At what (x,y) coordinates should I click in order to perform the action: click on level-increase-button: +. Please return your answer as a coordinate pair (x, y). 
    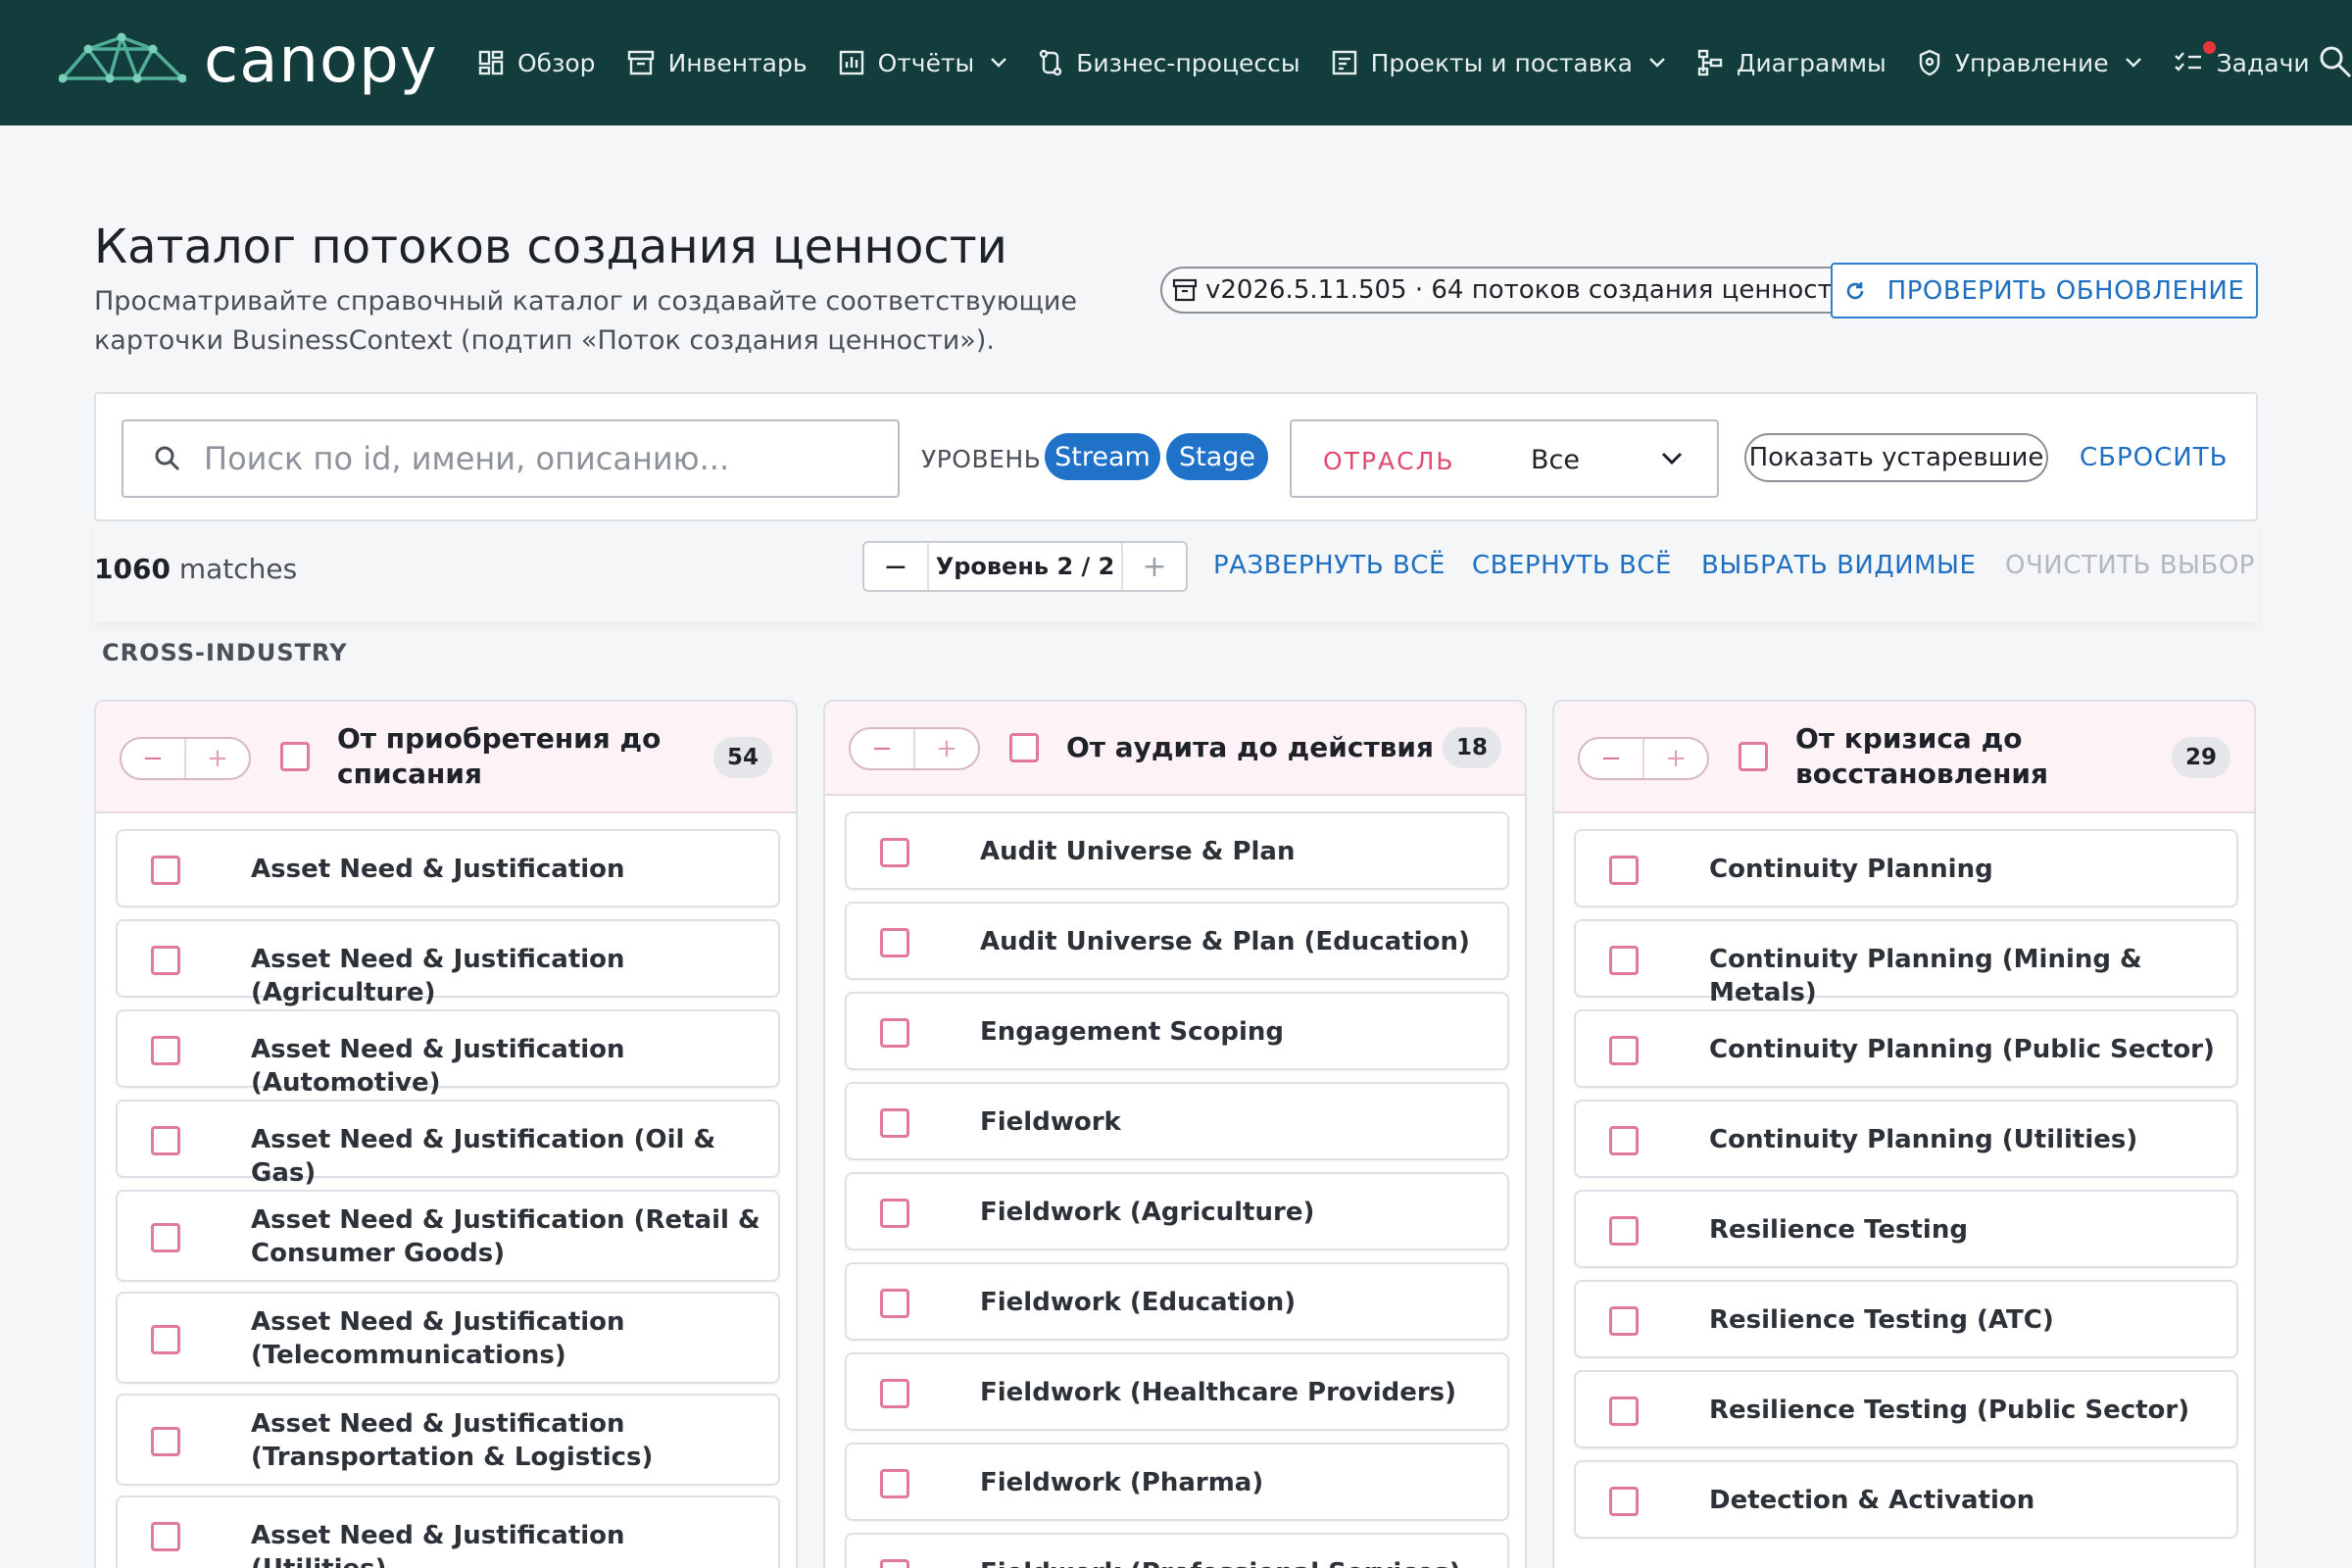
    Looking at the image, I should click on (1154, 566).